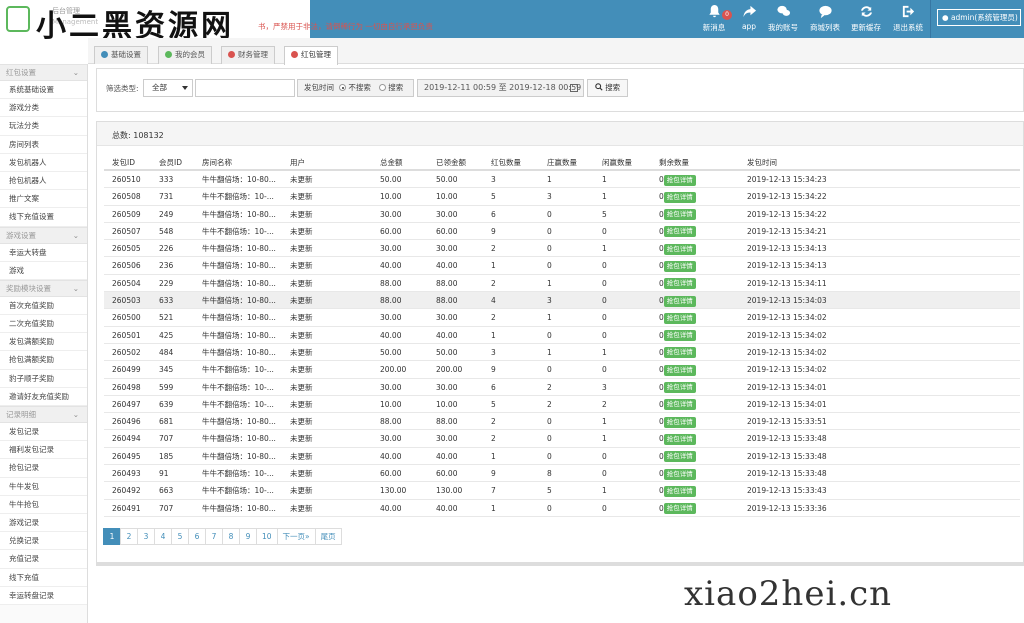  Describe the element at coordinates (248, 536) in the screenshot. I see `page-button: 9` at that location.